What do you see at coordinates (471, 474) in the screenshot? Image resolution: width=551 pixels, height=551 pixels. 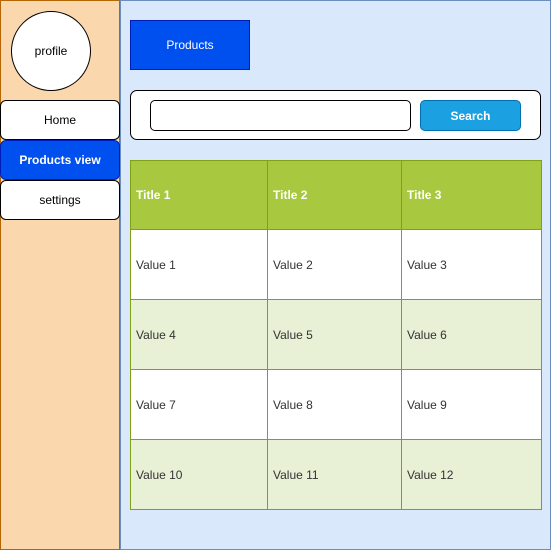 I see `table-cell: Value 12` at bounding box center [471, 474].